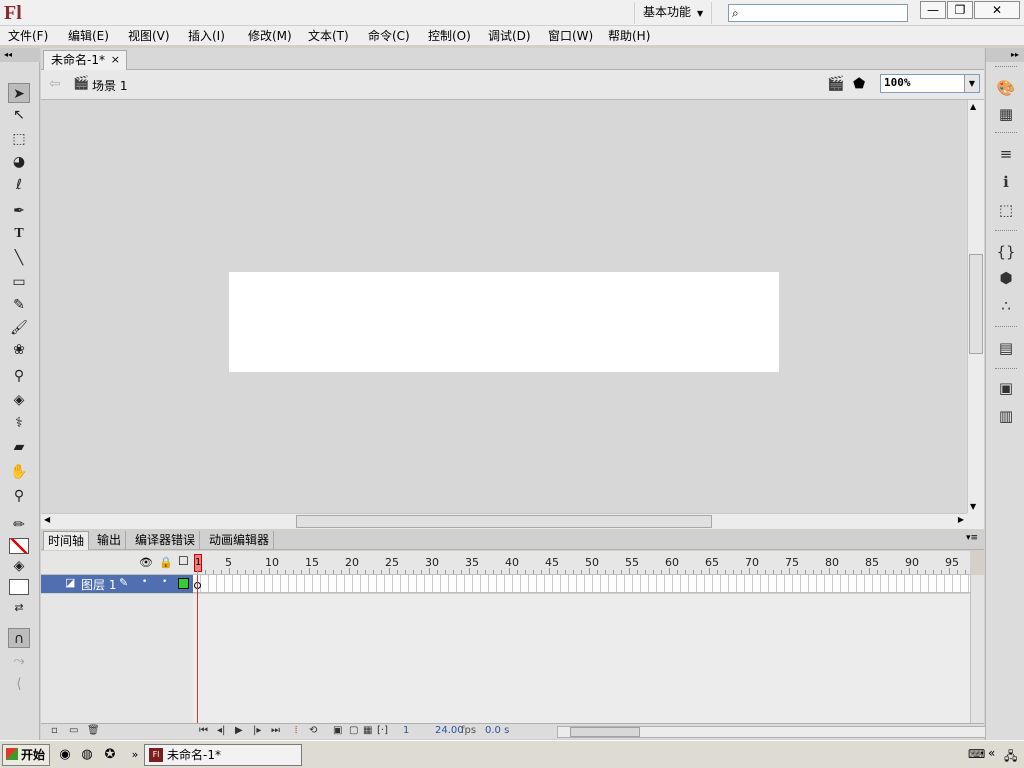 This screenshot has height=768, width=1024. What do you see at coordinates (782, 732) in the screenshot?
I see `timeline-horizontal-scrollbar` at bounding box center [782, 732].